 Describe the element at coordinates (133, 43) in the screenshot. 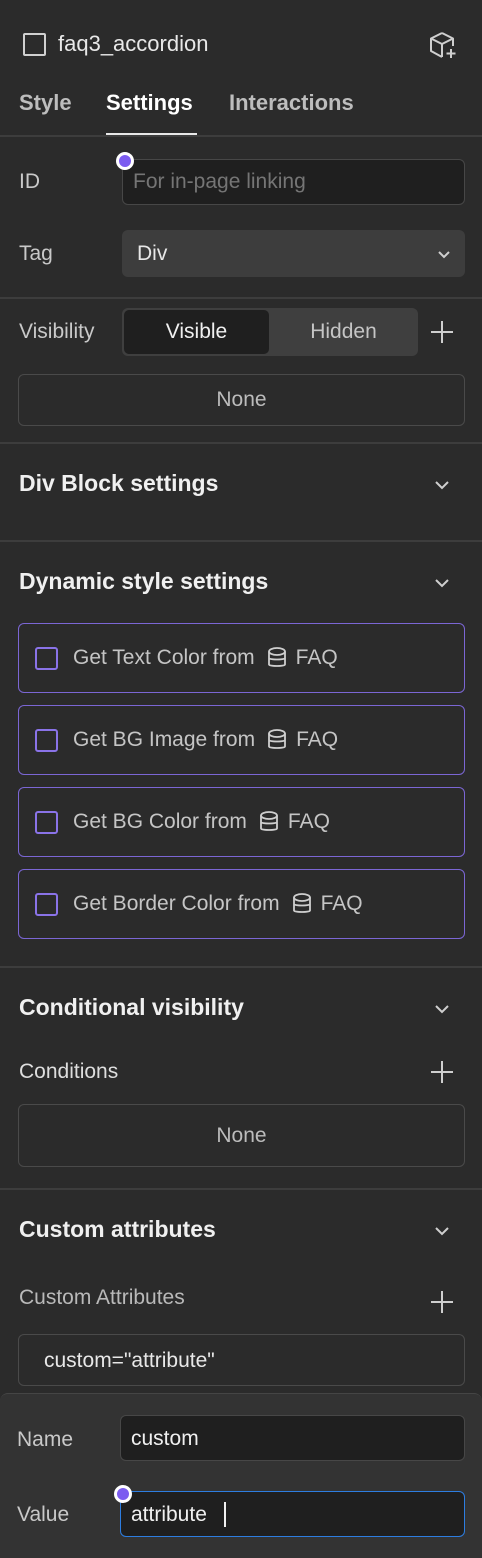

I see `element-name: faq3_accordion` at that location.